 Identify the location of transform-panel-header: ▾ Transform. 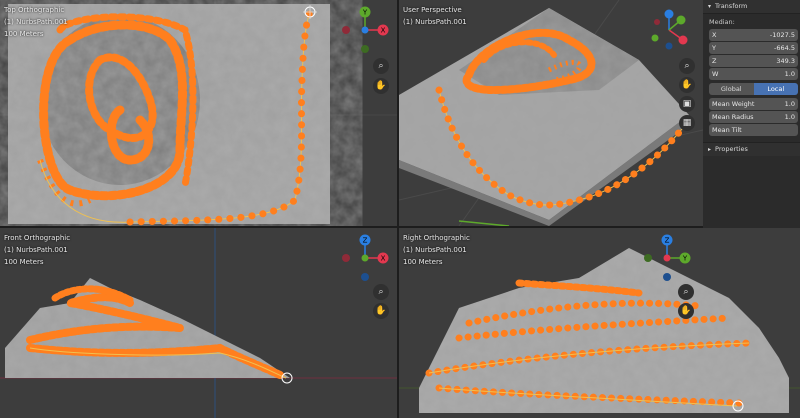
(751, 7).